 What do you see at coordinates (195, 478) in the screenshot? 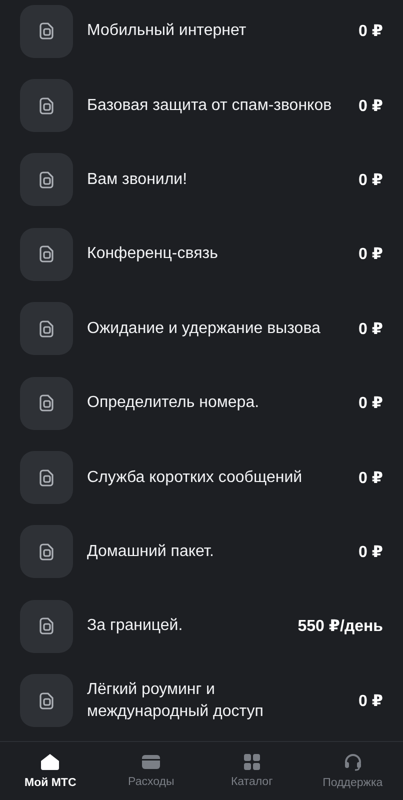
I see `service-name: Служба коротких сообщений` at bounding box center [195, 478].